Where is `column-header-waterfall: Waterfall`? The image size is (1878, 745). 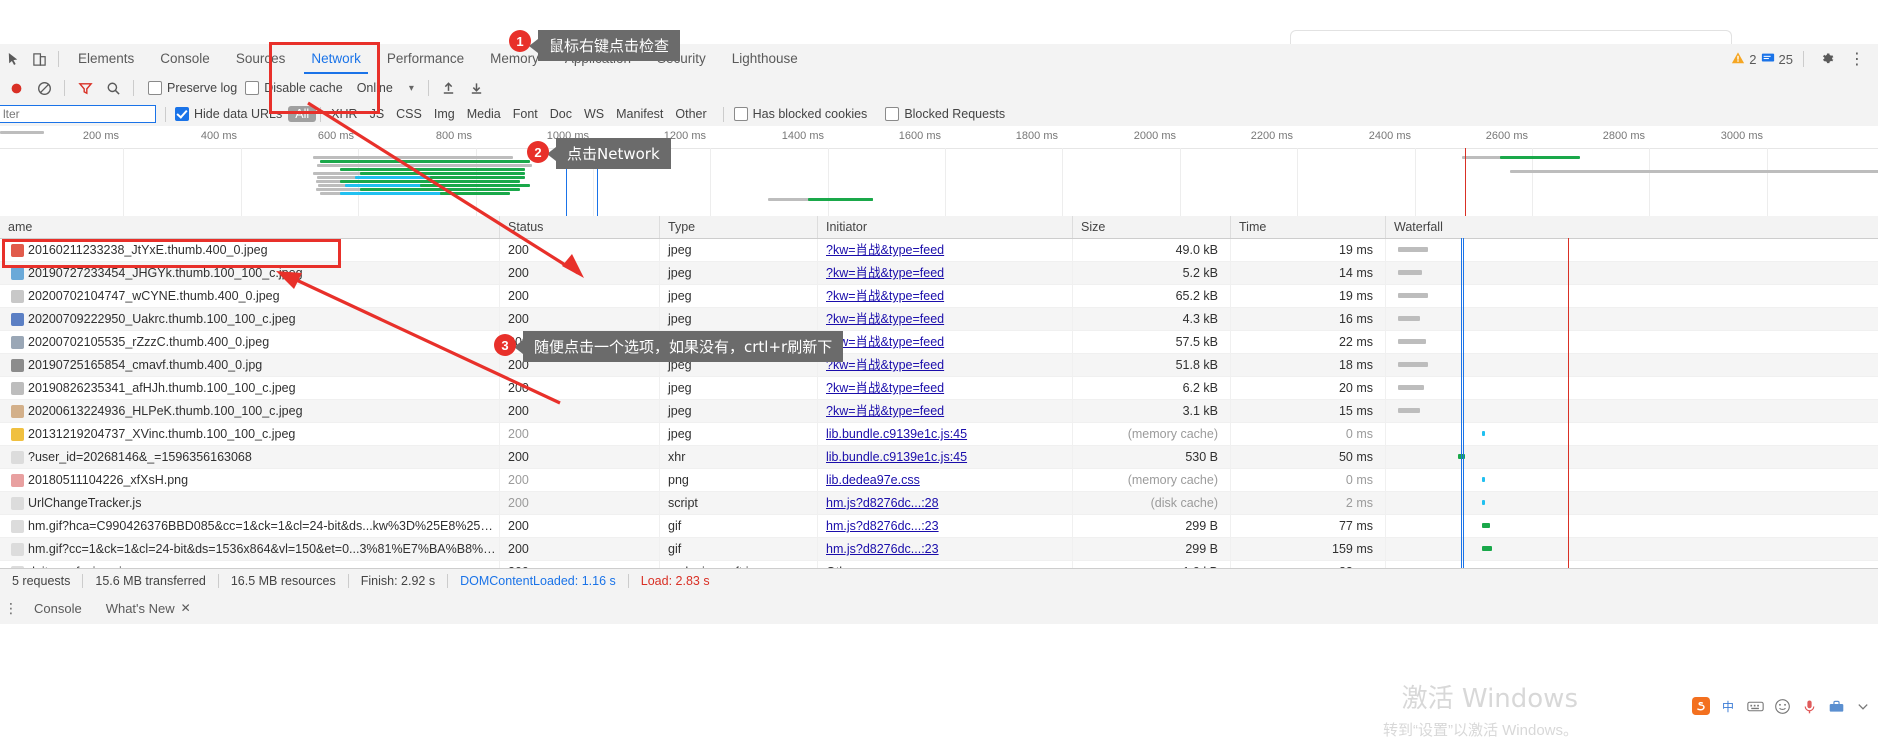 column-header-waterfall: Waterfall is located at coordinates (1632, 227).